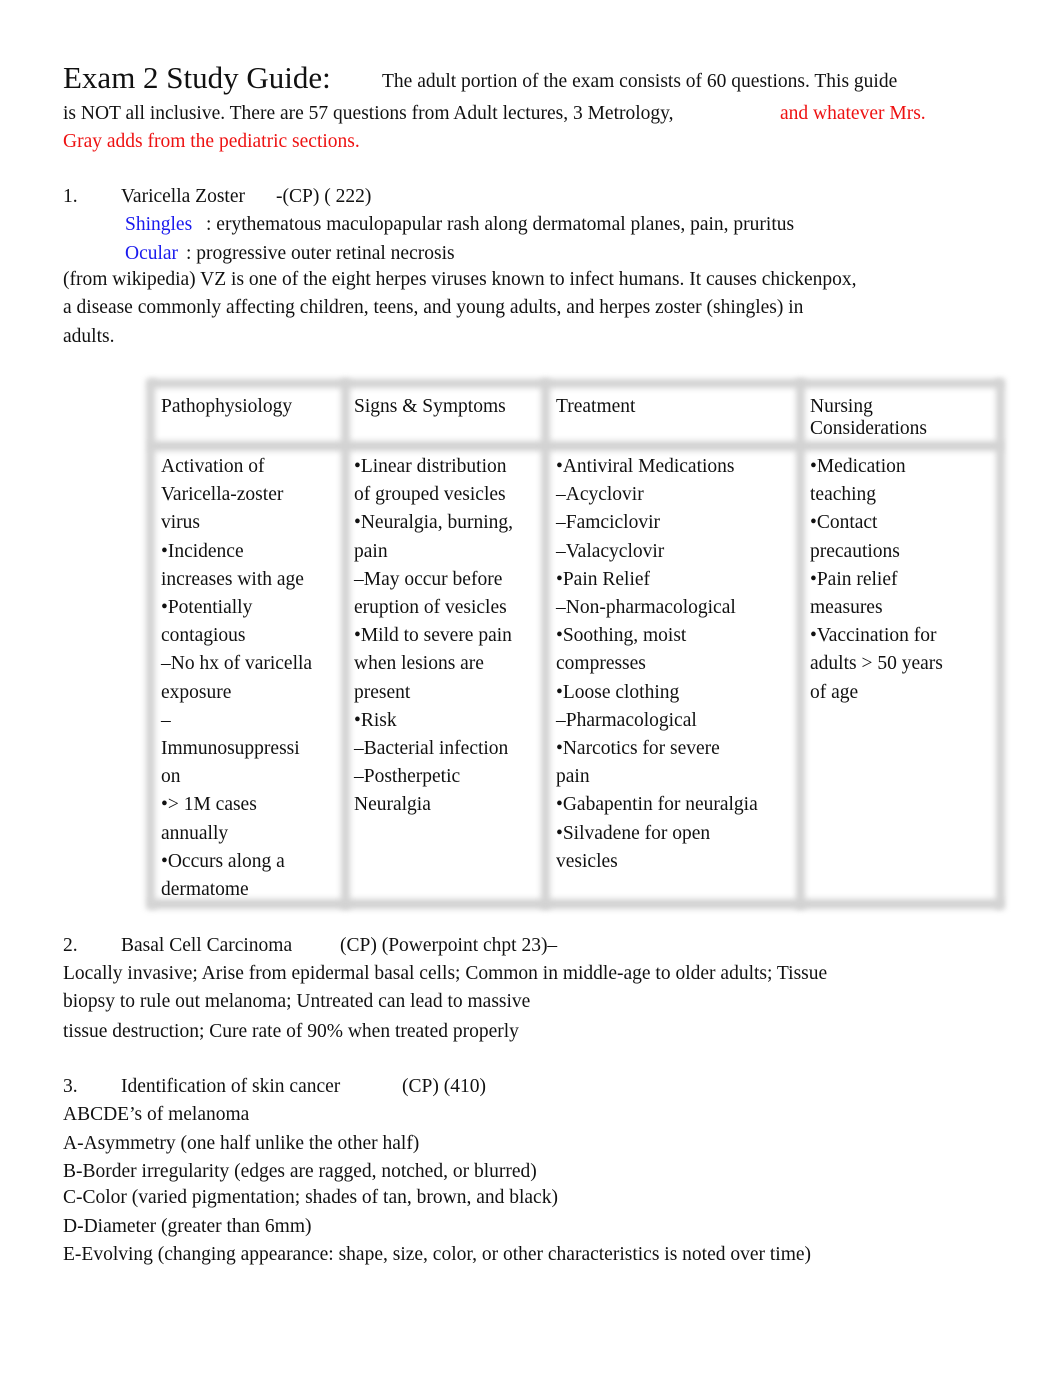  Describe the element at coordinates (430, 608) in the screenshot. I see `table-cell-line: eruption of vesicles` at that location.